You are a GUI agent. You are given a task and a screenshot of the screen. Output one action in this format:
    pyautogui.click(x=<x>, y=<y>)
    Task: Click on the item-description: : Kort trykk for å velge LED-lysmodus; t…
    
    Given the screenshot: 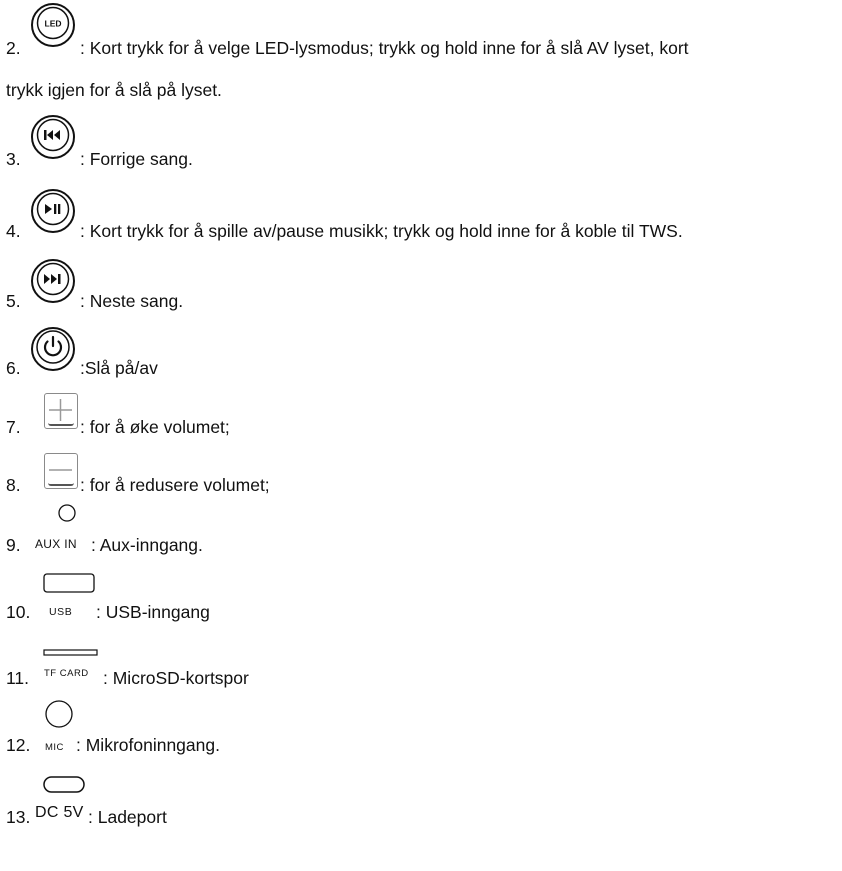 What is the action you would take?
    pyautogui.click(x=384, y=48)
    